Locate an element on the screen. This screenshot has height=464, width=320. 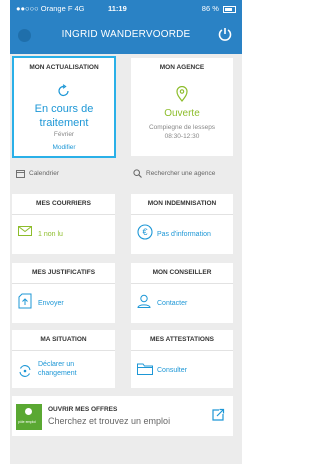
location-pin-icon is located at coordinates (182, 94).